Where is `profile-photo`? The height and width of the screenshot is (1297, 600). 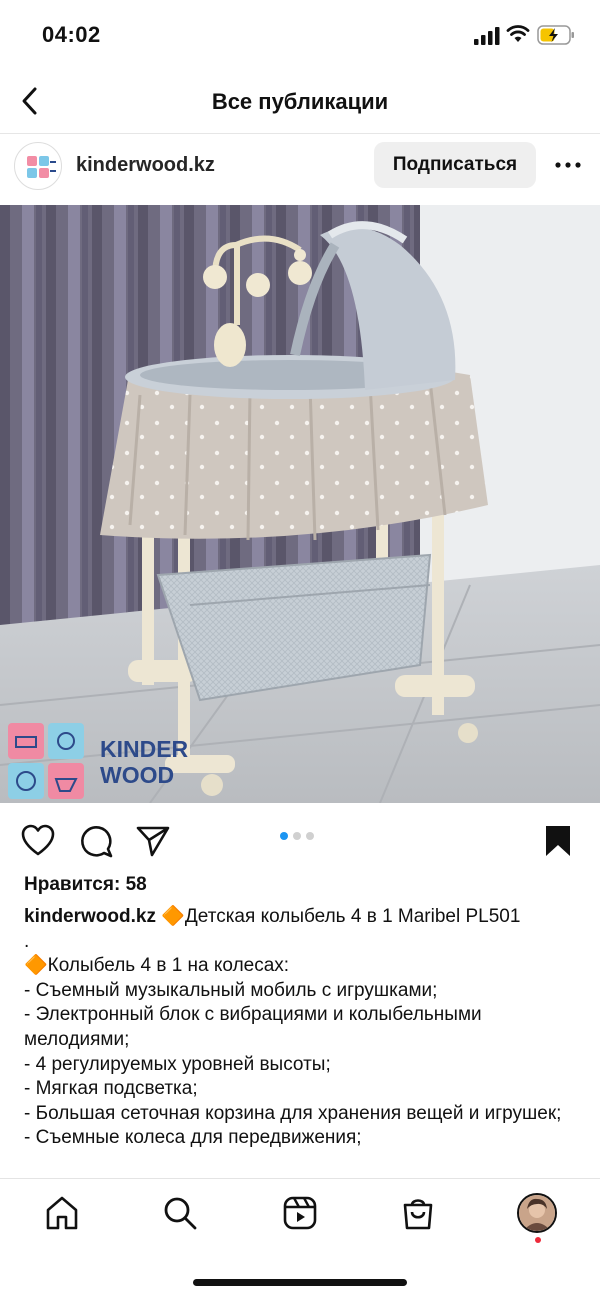
profile-photo is located at coordinates (537, 1213).